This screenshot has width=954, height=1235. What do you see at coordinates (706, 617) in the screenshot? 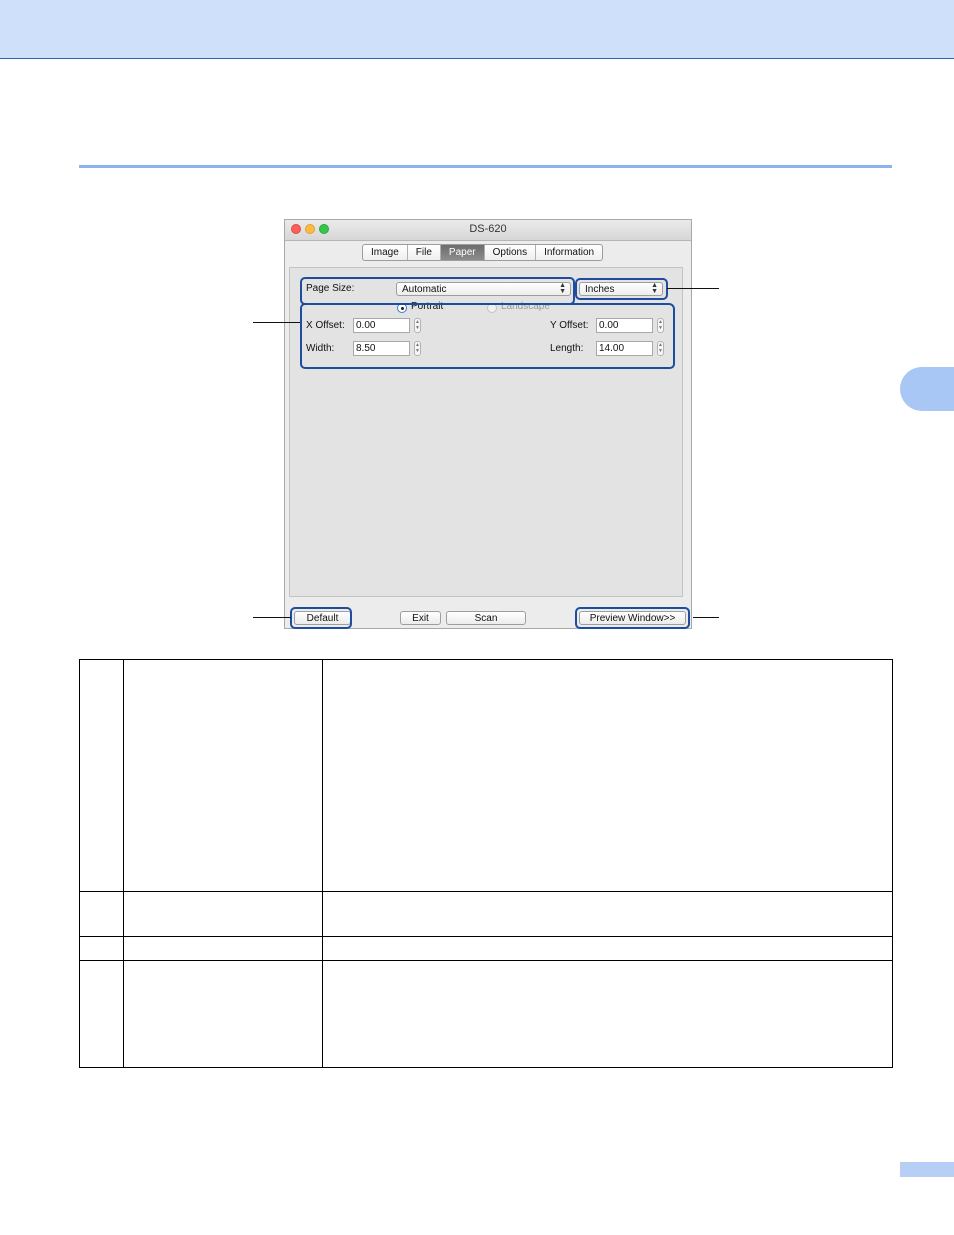
I see `callout-leader-preview` at bounding box center [706, 617].